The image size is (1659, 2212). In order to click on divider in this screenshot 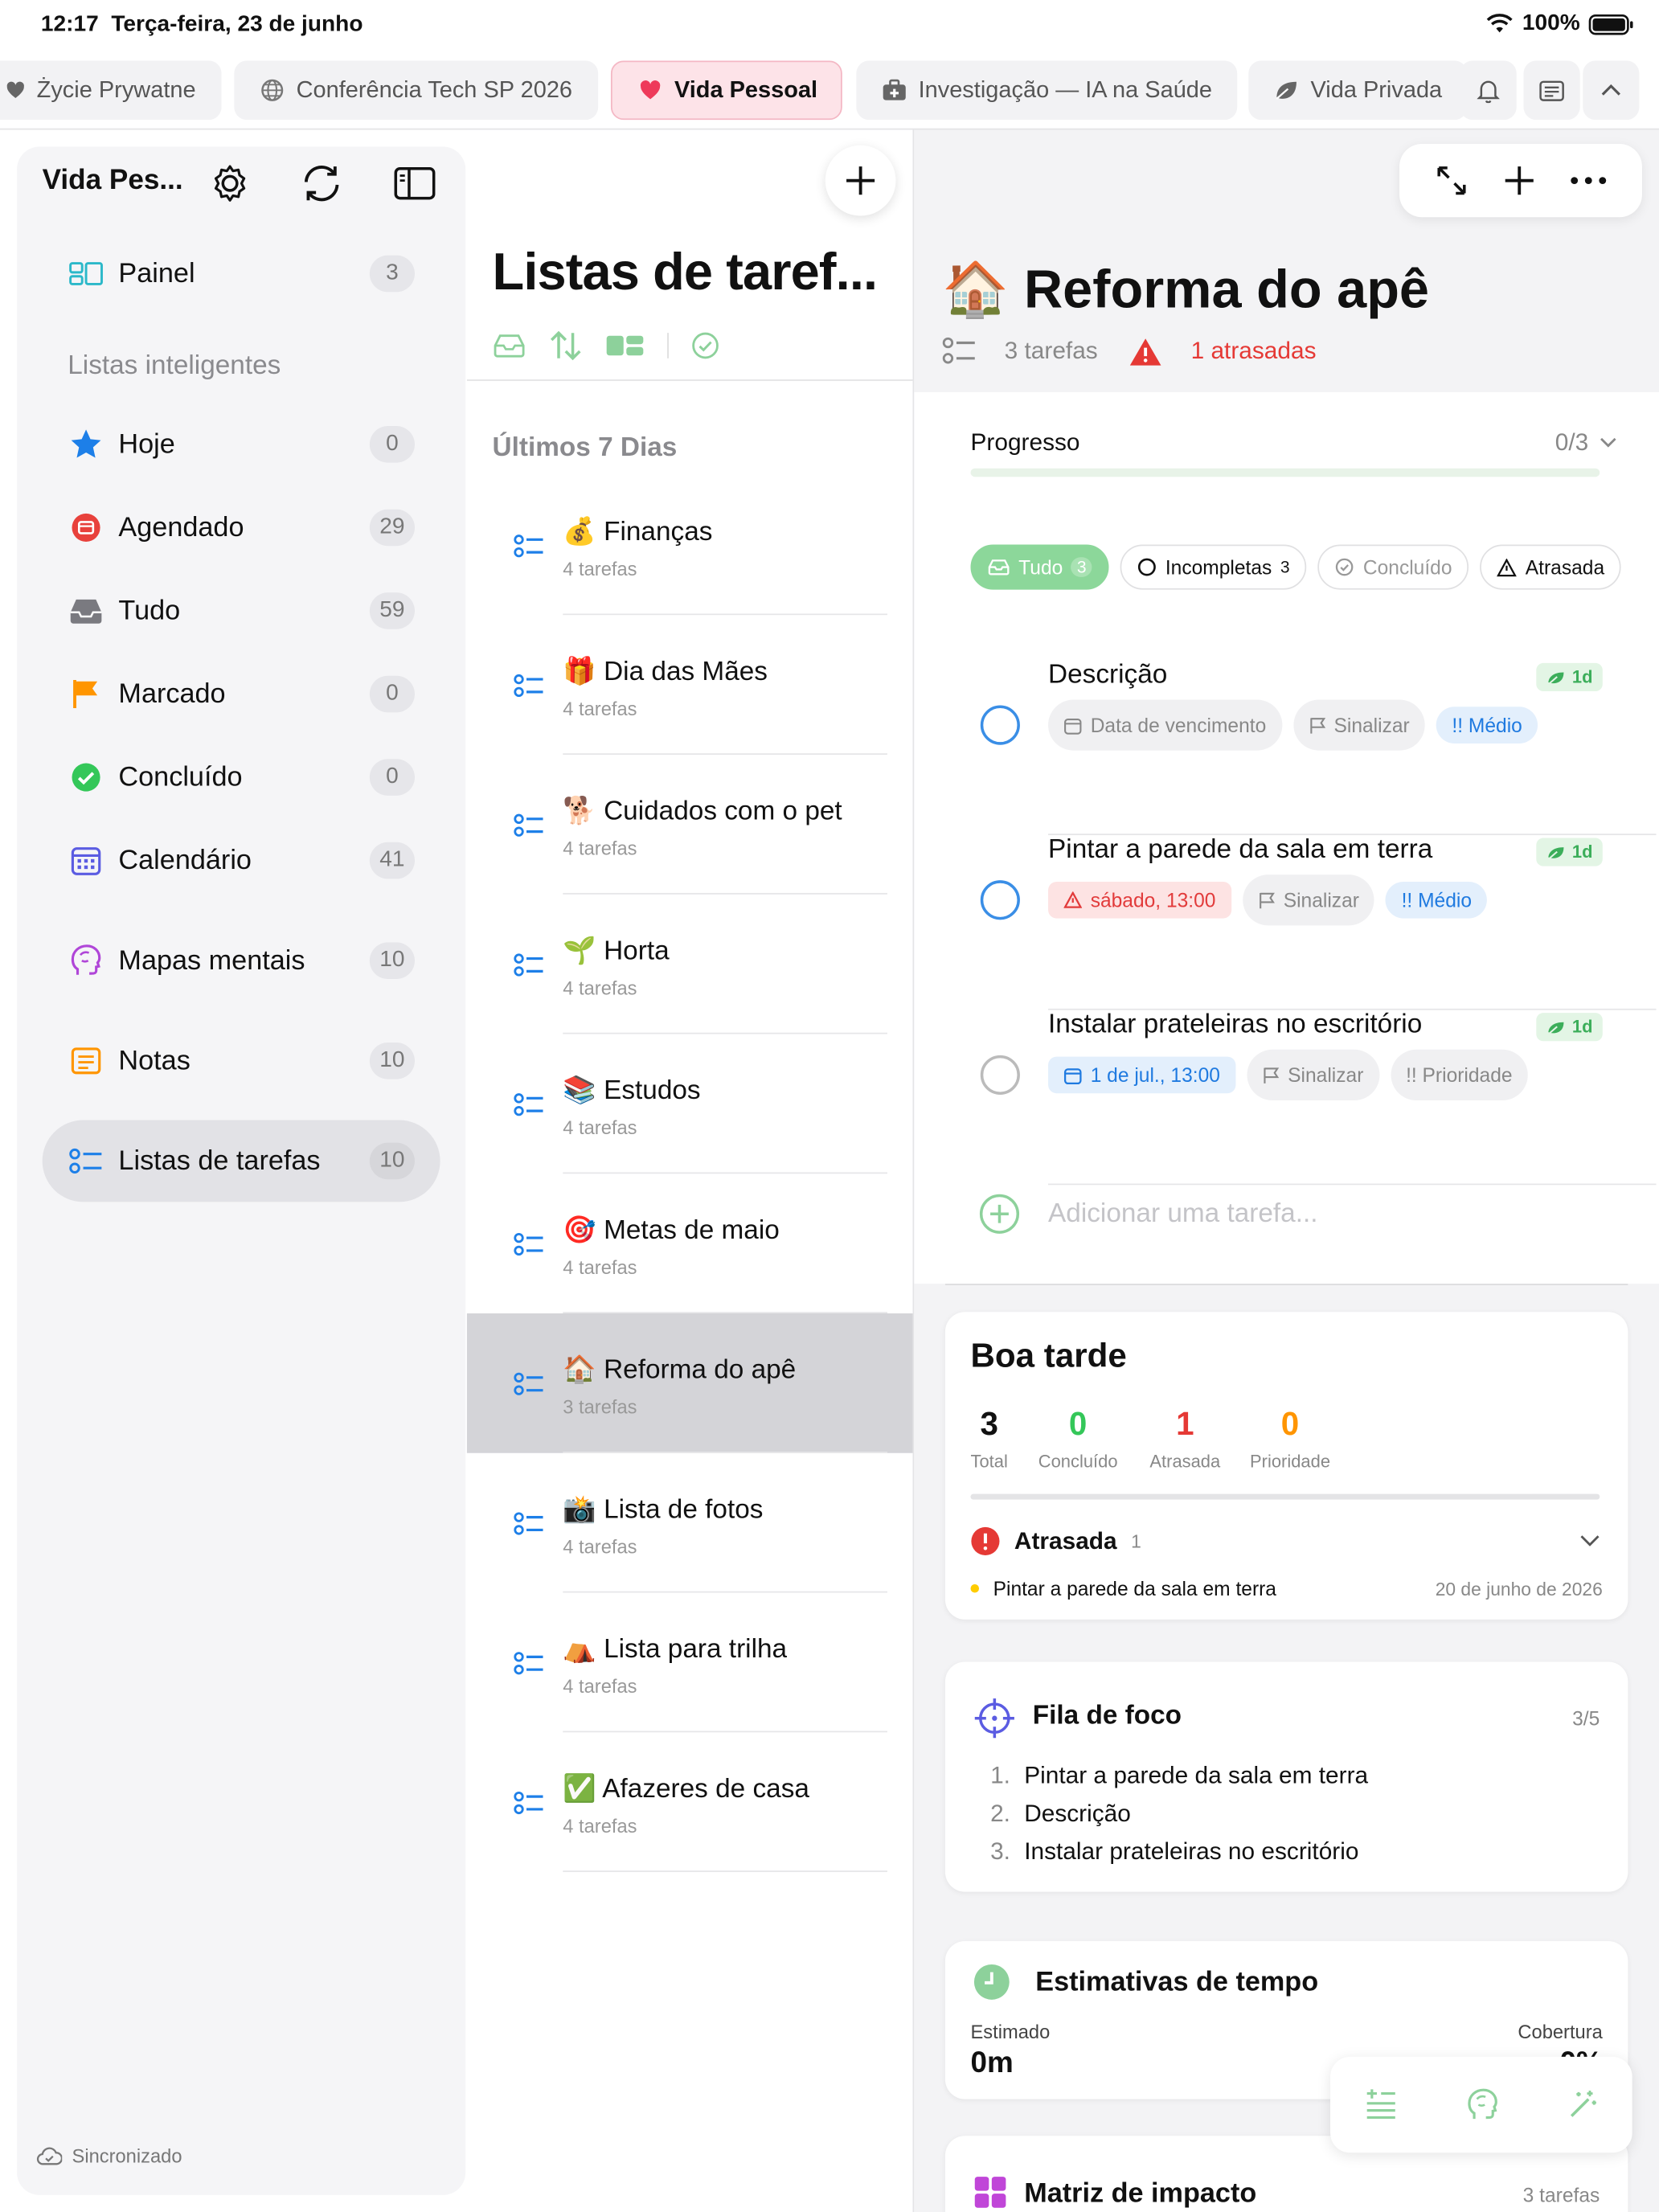, I will do `click(725, 1872)`.